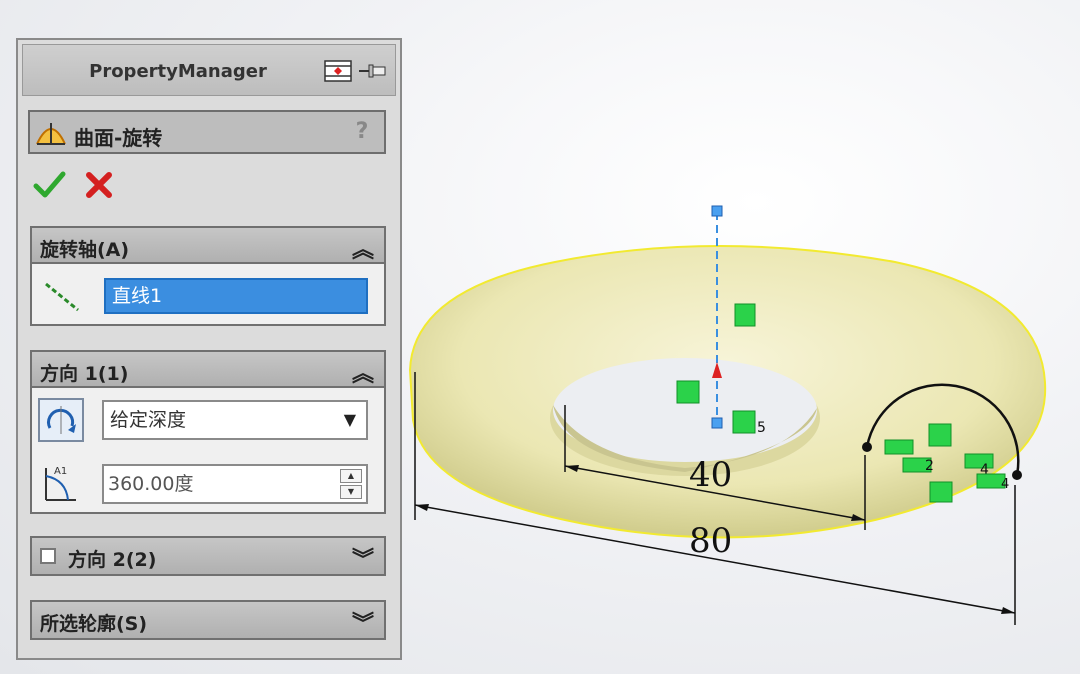  I want to click on panel-split-icon, so click(338, 71).